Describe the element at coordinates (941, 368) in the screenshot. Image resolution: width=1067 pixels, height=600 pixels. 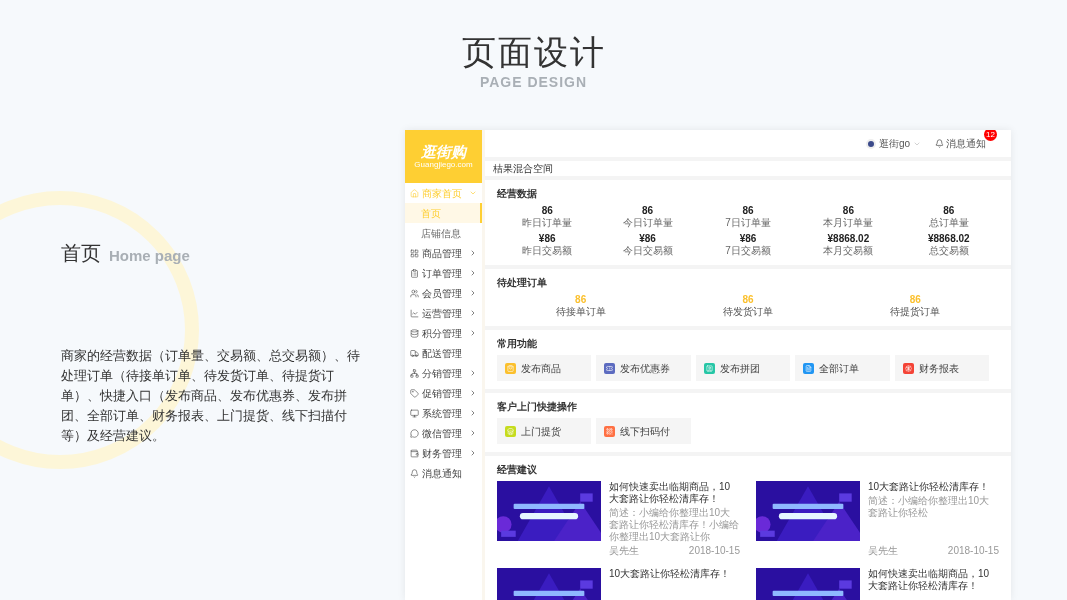
I see `shortcut-button: 财务报表` at that location.